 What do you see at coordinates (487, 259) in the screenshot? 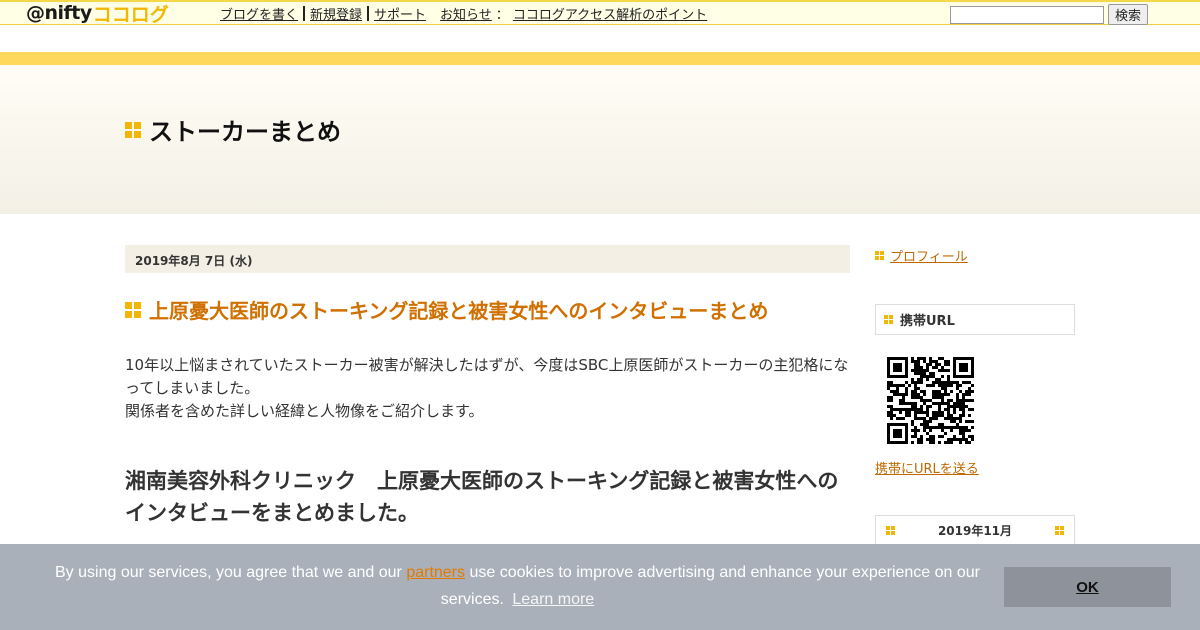
I see `entry-date: 2019年8月 7日 (水)` at bounding box center [487, 259].